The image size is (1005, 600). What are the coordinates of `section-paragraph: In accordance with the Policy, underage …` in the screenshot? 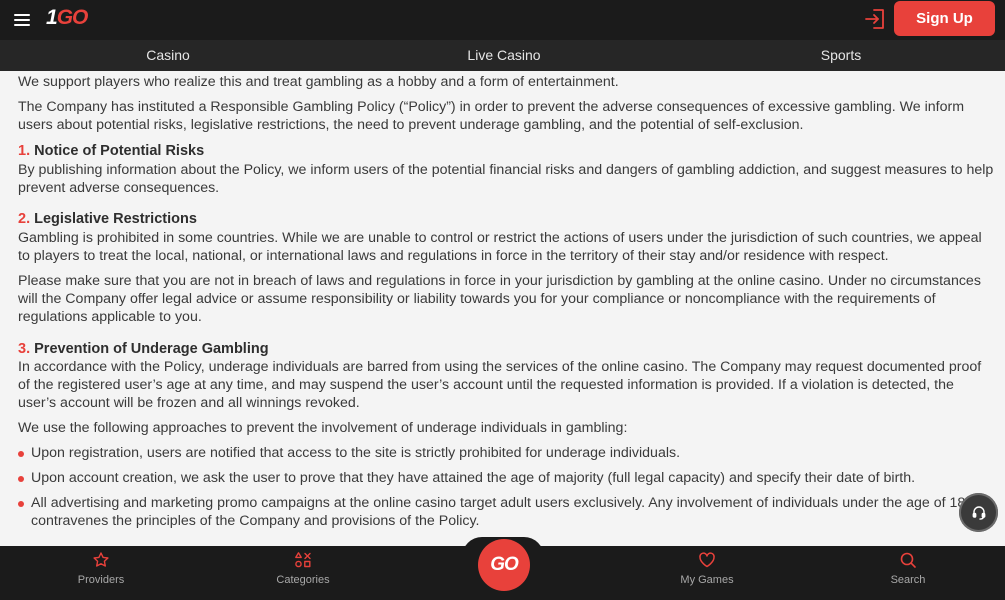 It's located at (500, 385).